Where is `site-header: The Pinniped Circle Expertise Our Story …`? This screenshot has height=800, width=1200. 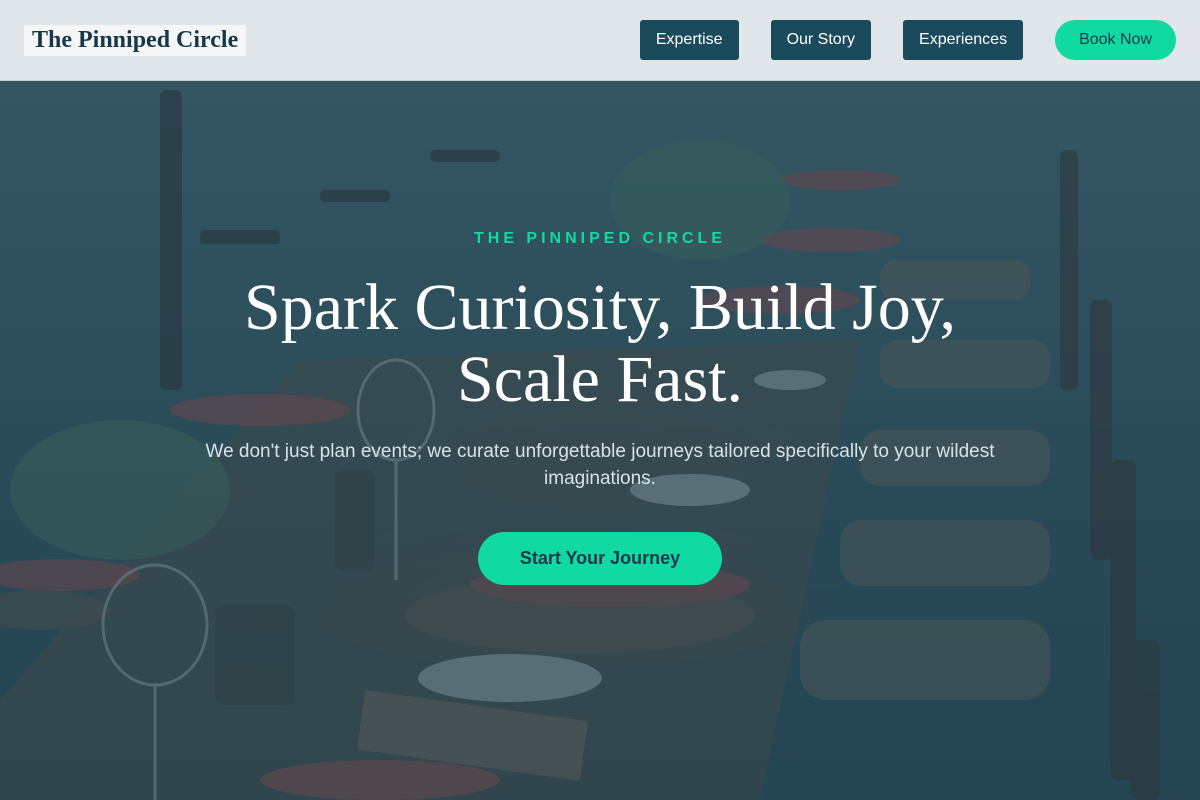
site-header: The Pinniped Circle Expertise Our Story … is located at coordinates (600, 40).